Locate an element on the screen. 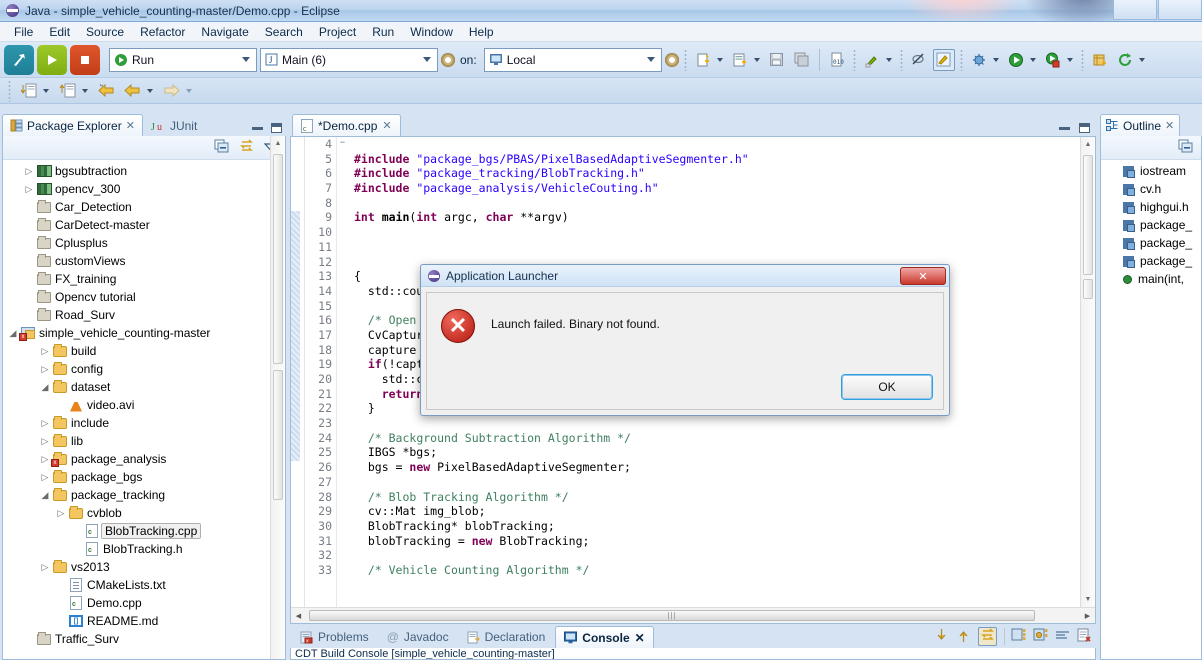 Image resolution: width=1202 pixels, height=660 pixels. back-history-icon is located at coordinates (106, 91).